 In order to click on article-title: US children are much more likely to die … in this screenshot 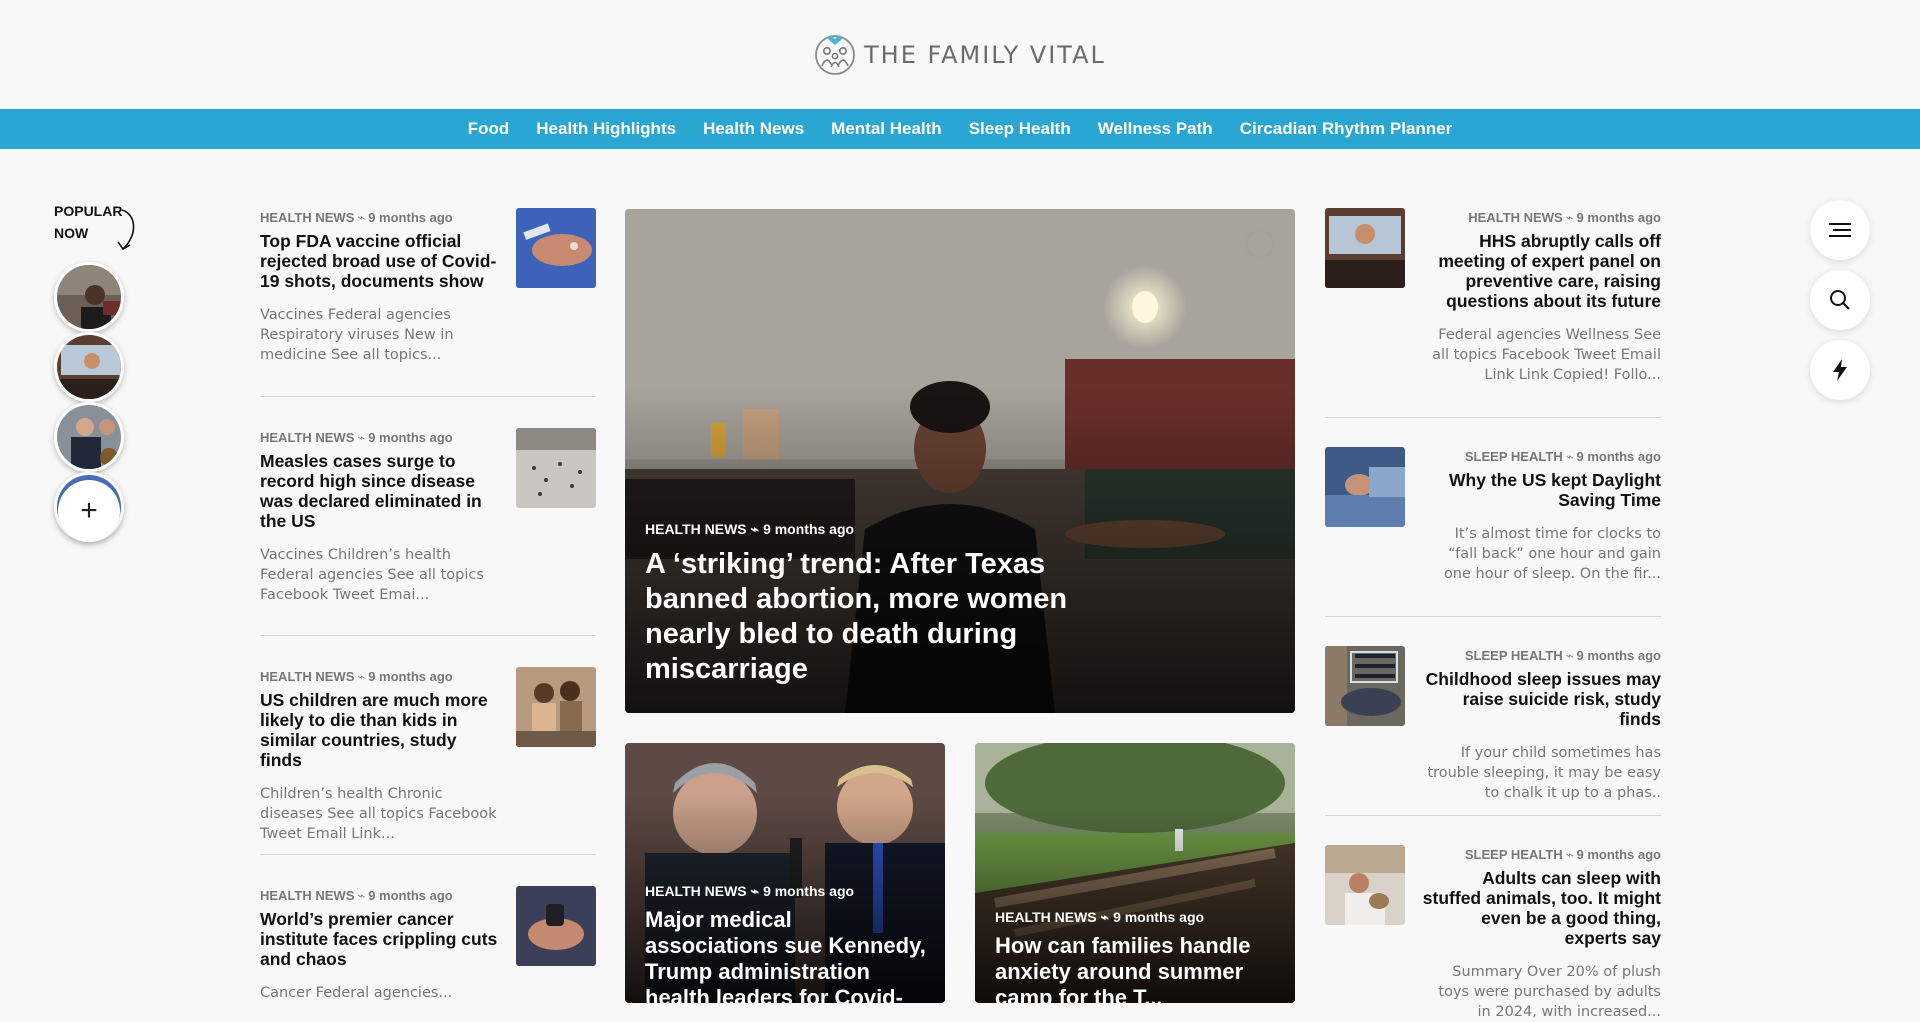, I will do `click(380, 730)`.